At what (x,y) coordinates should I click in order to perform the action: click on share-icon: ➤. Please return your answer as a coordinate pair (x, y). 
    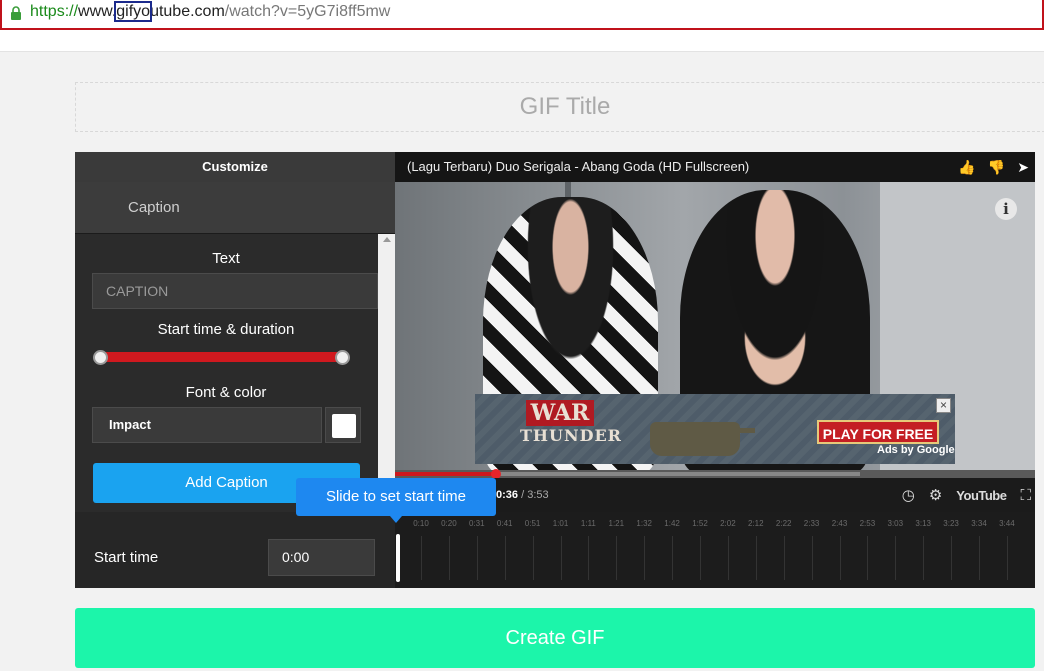
    Looking at the image, I should click on (1023, 167).